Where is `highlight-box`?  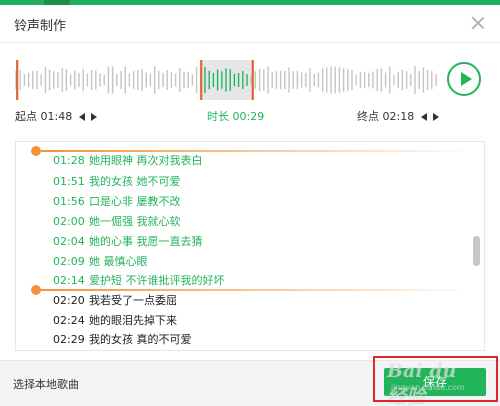
highlight-box is located at coordinates (435, 379).